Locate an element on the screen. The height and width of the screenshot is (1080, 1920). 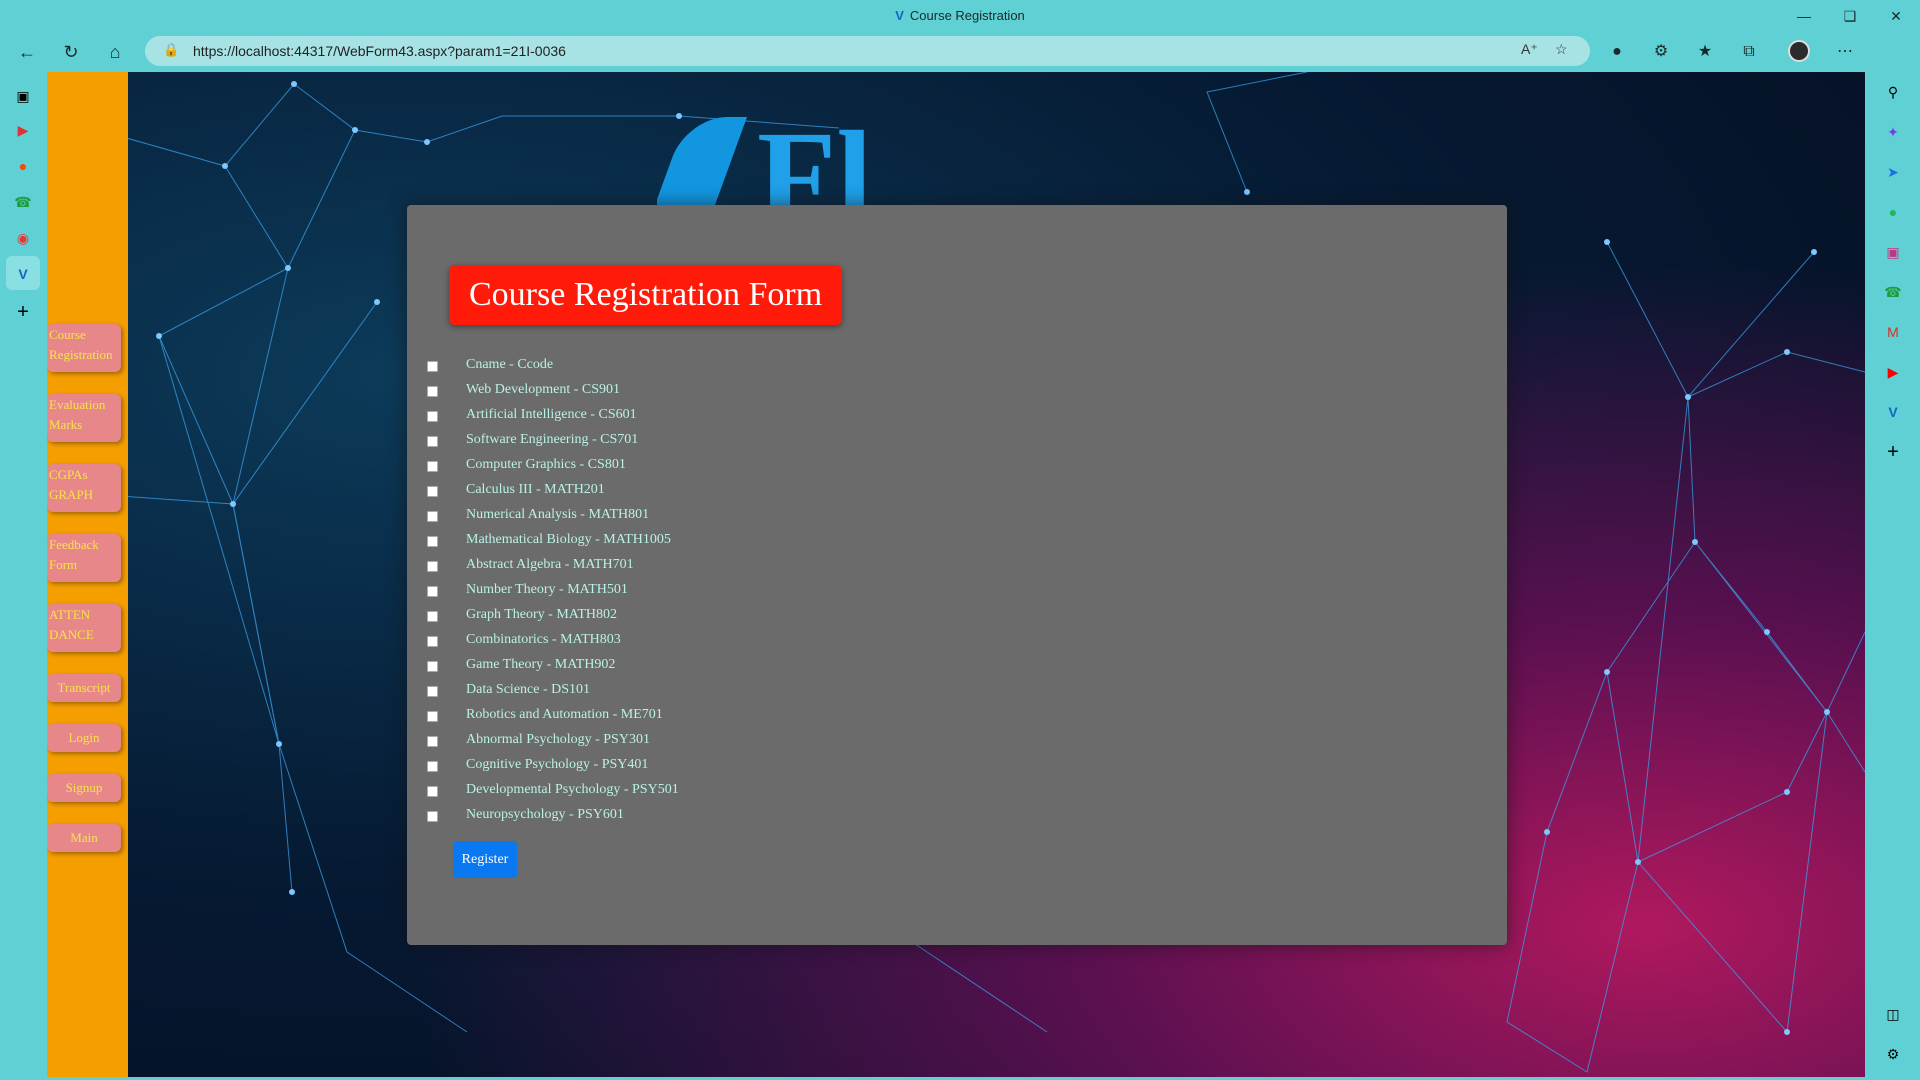
add-app-icon: + is located at coordinates (1893, 452).